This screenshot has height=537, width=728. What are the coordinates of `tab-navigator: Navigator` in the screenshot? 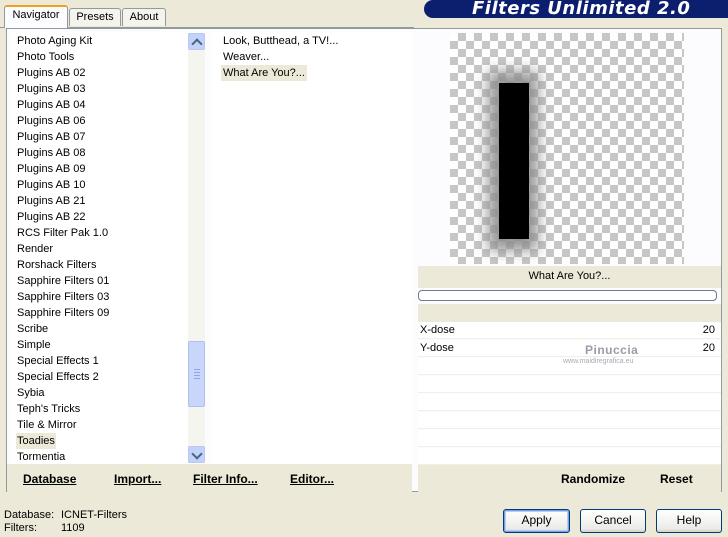 It's located at (36, 16).